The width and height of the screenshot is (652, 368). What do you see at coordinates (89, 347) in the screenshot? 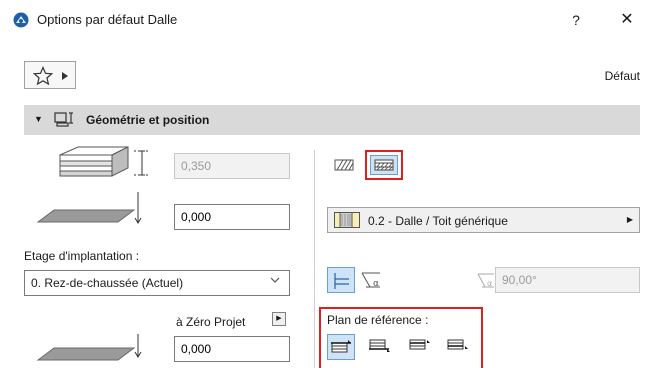
I see `slab-bottom-elevation-diagram-icon` at bounding box center [89, 347].